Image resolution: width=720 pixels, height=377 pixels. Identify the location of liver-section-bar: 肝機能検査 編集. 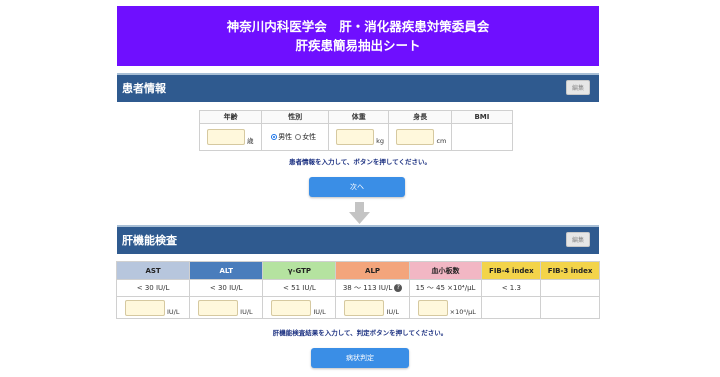
(358, 239).